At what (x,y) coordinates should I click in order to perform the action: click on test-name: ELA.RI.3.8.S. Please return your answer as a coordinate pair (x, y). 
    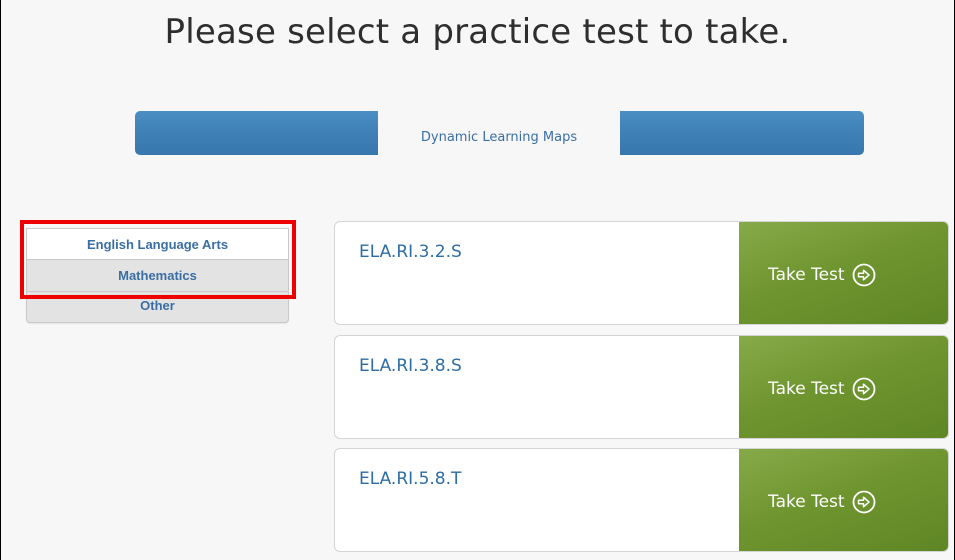
    Looking at the image, I should click on (410, 366).